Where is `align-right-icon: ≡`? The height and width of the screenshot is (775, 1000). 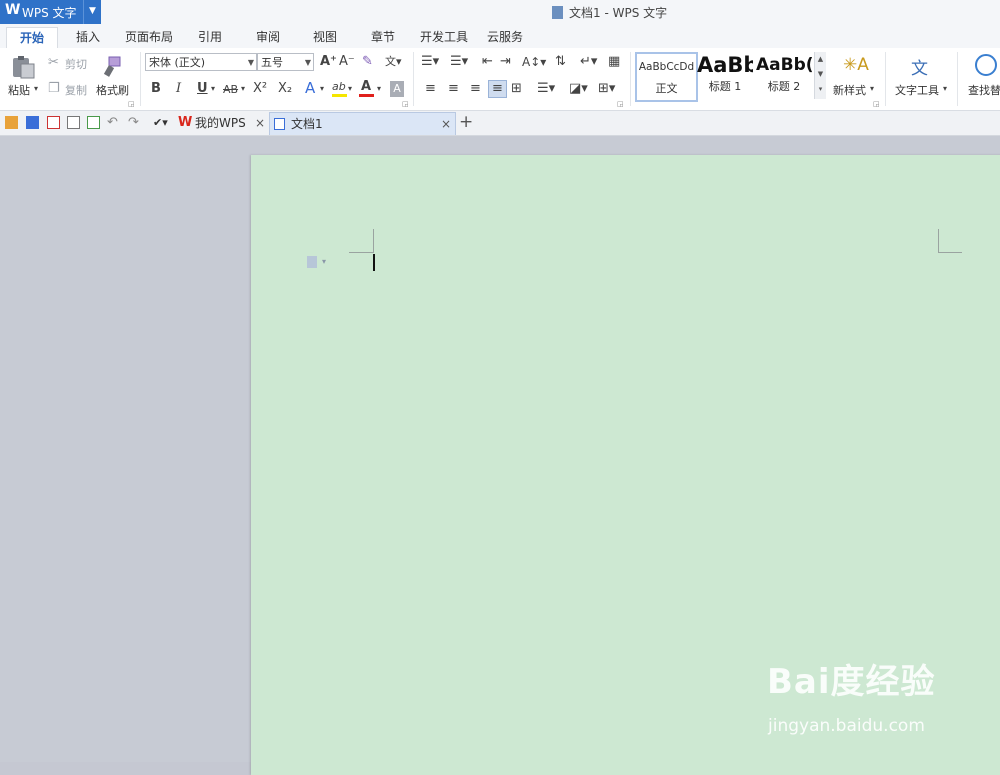
align-right-icon: ≡ is located at coordinates (475, 89).